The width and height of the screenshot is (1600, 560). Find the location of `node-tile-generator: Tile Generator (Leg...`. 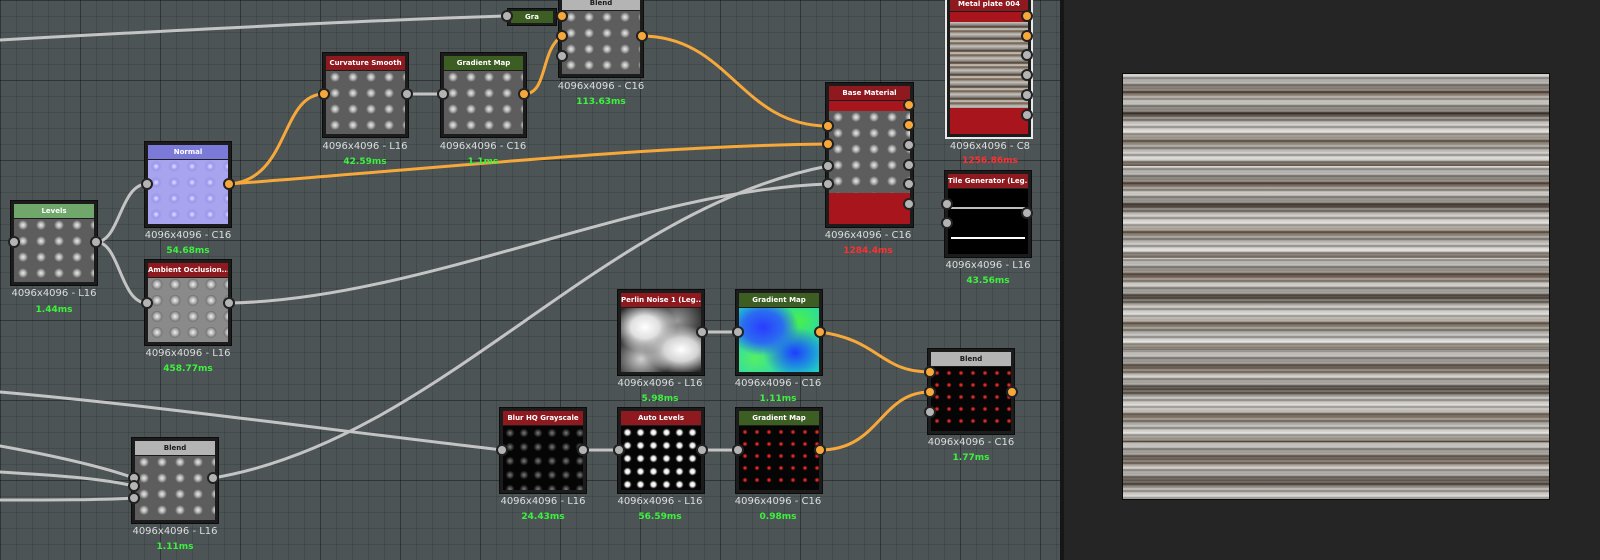

node-tile-generator: Tile Generator (Leg... is located at coordinates (988, 214).